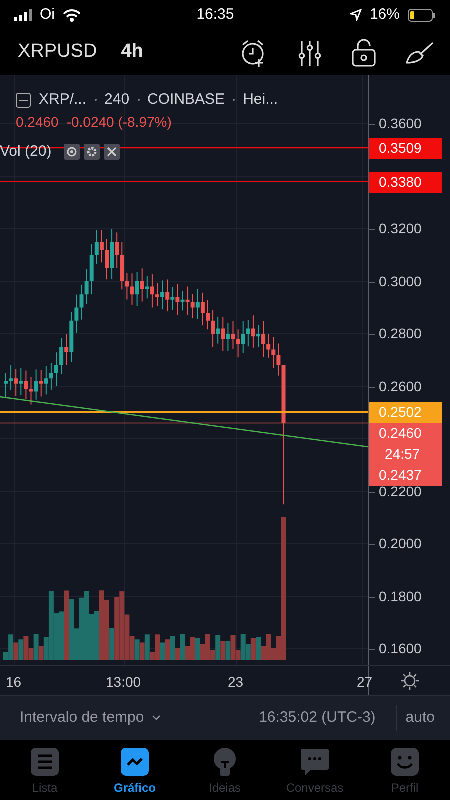 The height and width of the screenshot is (800, 450). Describe the element at coordinates (58, 52) in the screenshot. I see `symbol-title: XRPUSD` at that location.